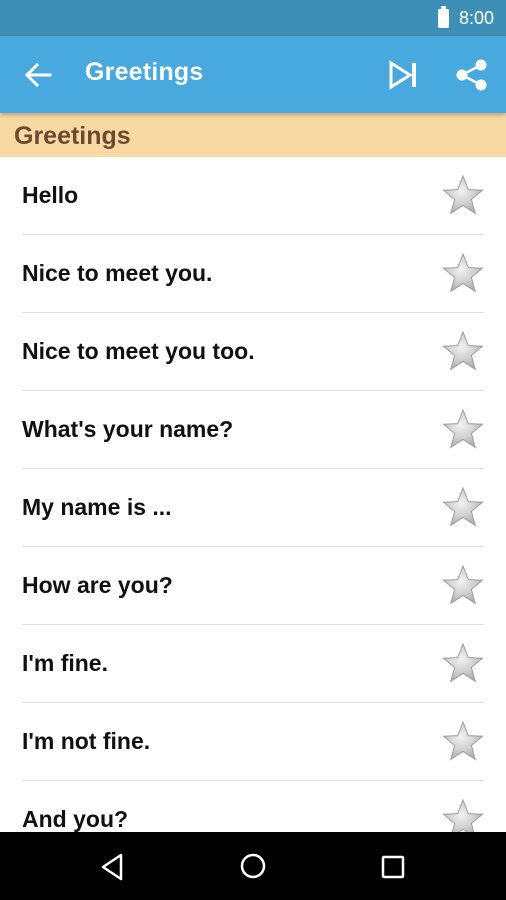 The height and width of the screenshot is (900, 506). Describe the element at coordinates (253, 430) in the screenshot. I see `list-item: What's your name?` at that location.